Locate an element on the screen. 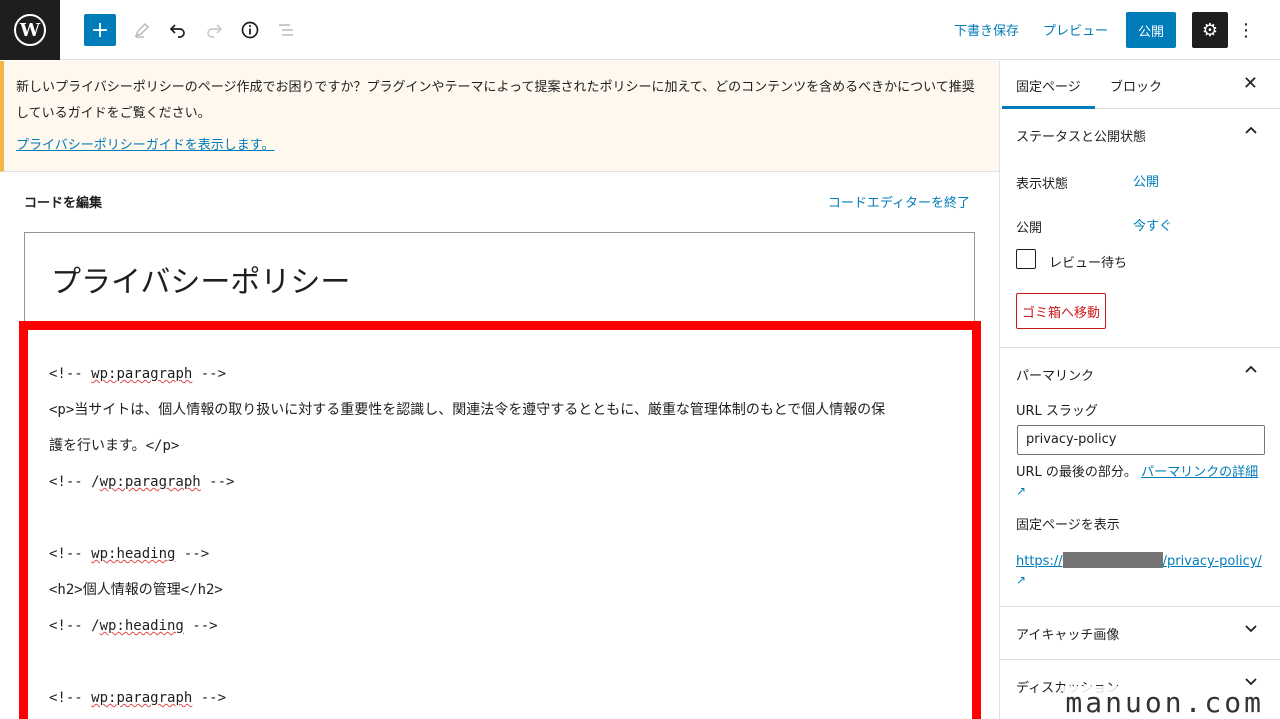 This screenshot has height=719, width=1280. post-title: プライバシーポリシー is located at coordinates (499, 279).